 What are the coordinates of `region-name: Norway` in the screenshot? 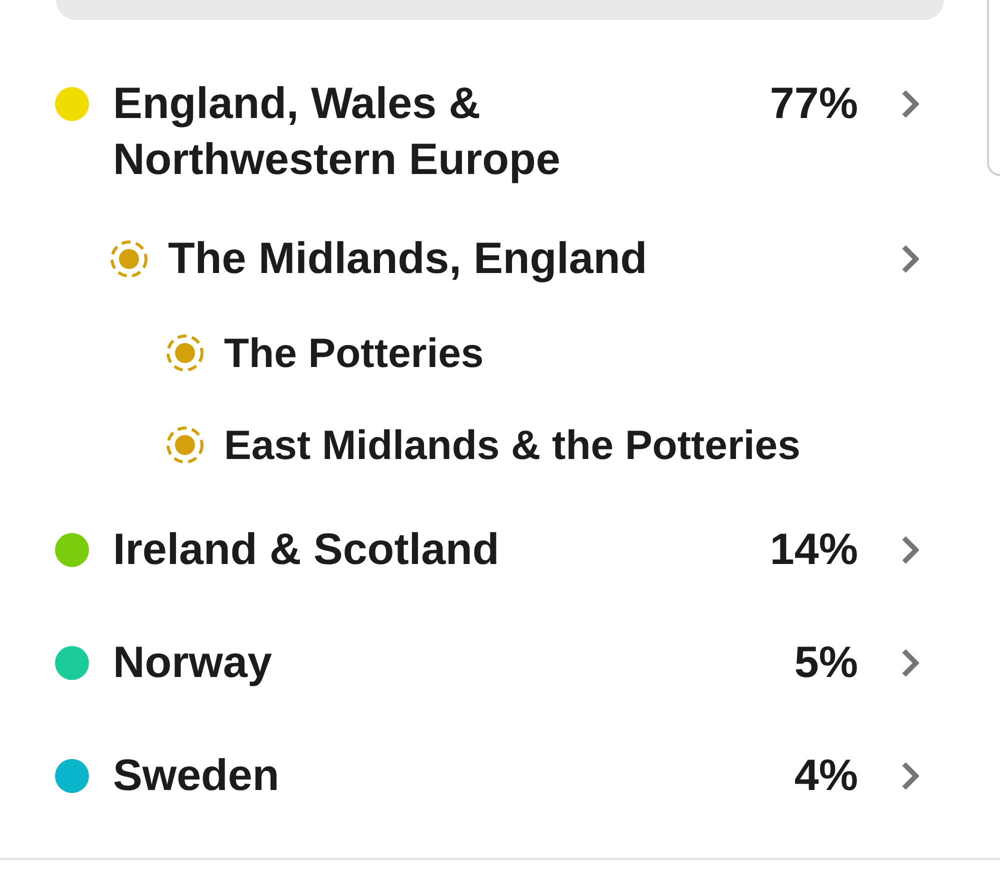 It's located at (192, 663).